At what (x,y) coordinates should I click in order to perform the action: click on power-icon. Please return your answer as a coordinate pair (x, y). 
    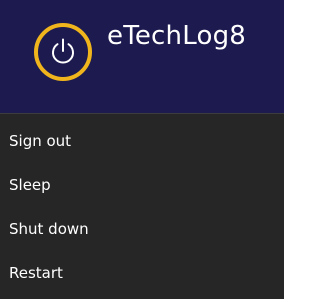
    Looking at the image, I should click on (63, 51).